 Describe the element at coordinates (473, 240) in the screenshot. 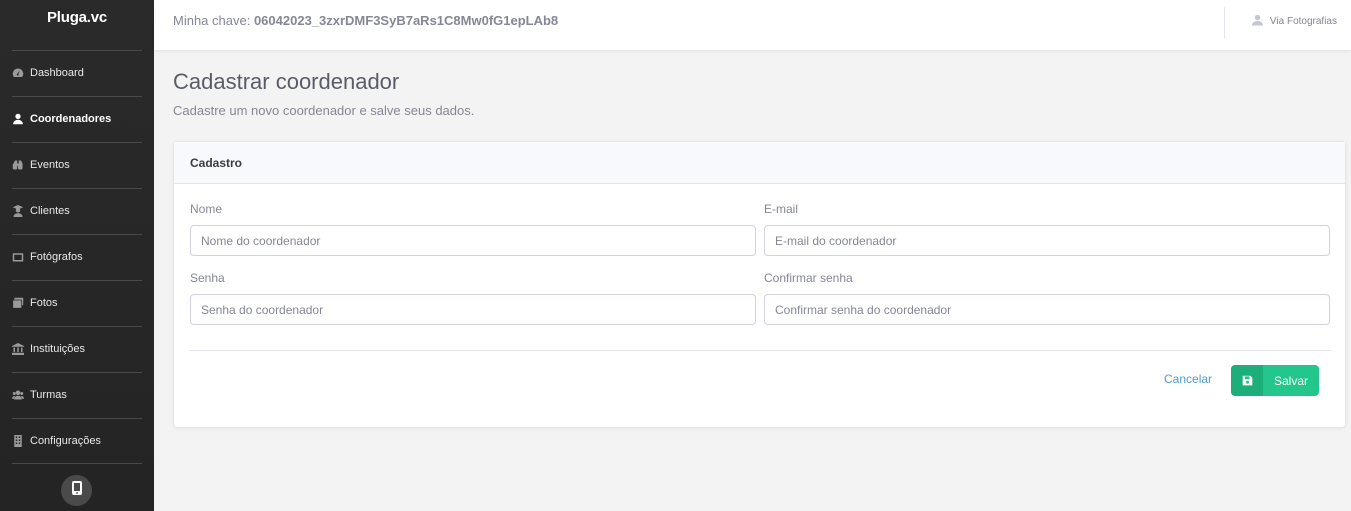

I see `name-input` at that location.